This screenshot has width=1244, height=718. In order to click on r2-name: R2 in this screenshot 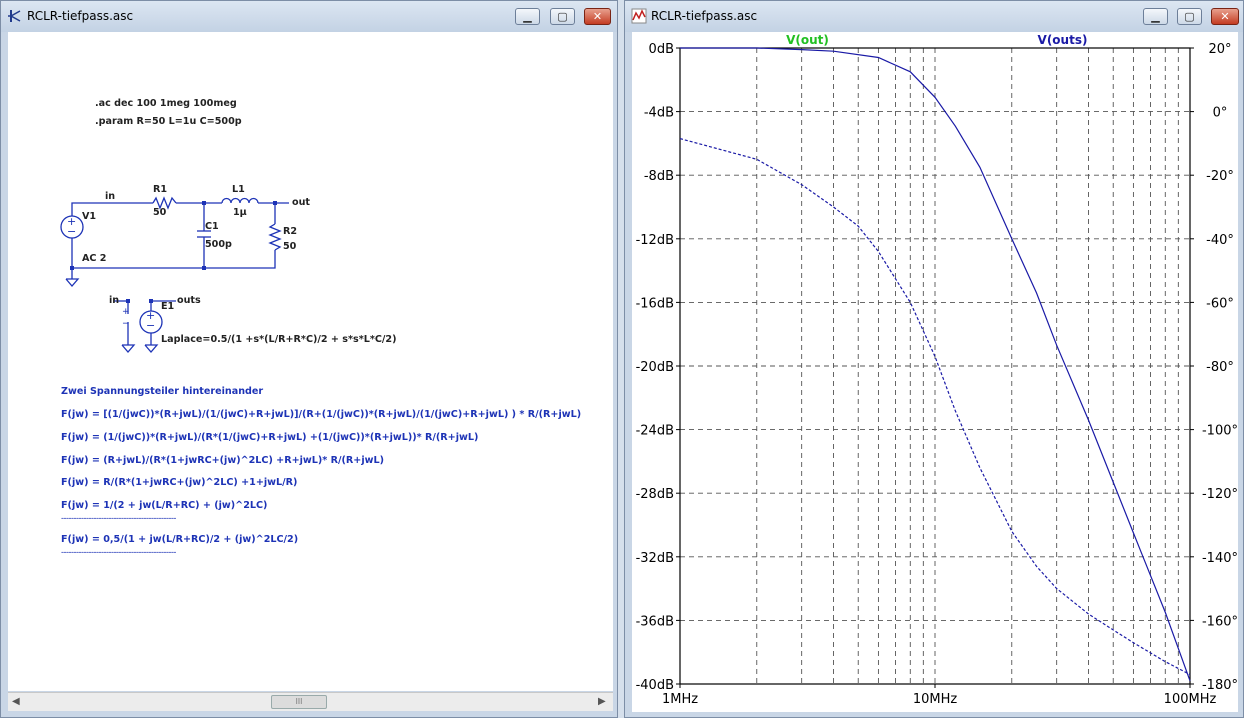, I will do `click(290, 231)`.